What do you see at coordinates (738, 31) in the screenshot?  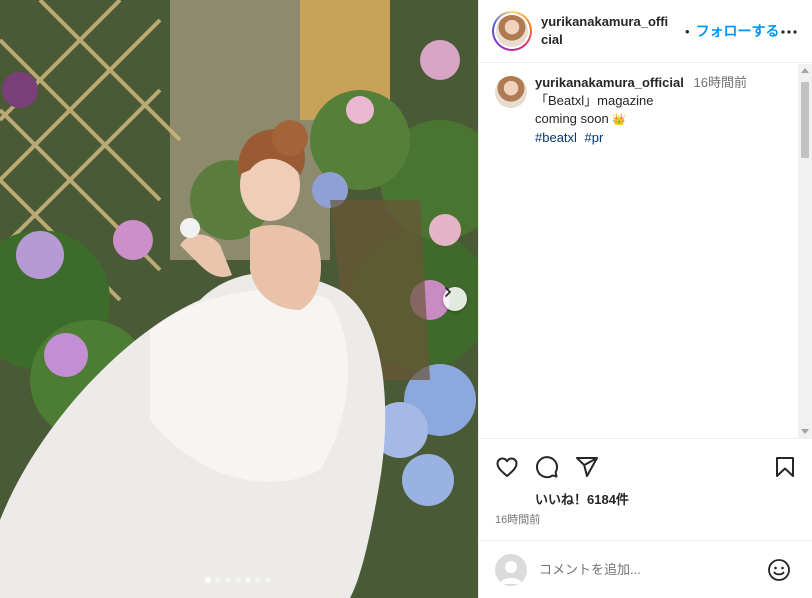 I see `follow-button: フォローする` at bounding box center [738, 31].